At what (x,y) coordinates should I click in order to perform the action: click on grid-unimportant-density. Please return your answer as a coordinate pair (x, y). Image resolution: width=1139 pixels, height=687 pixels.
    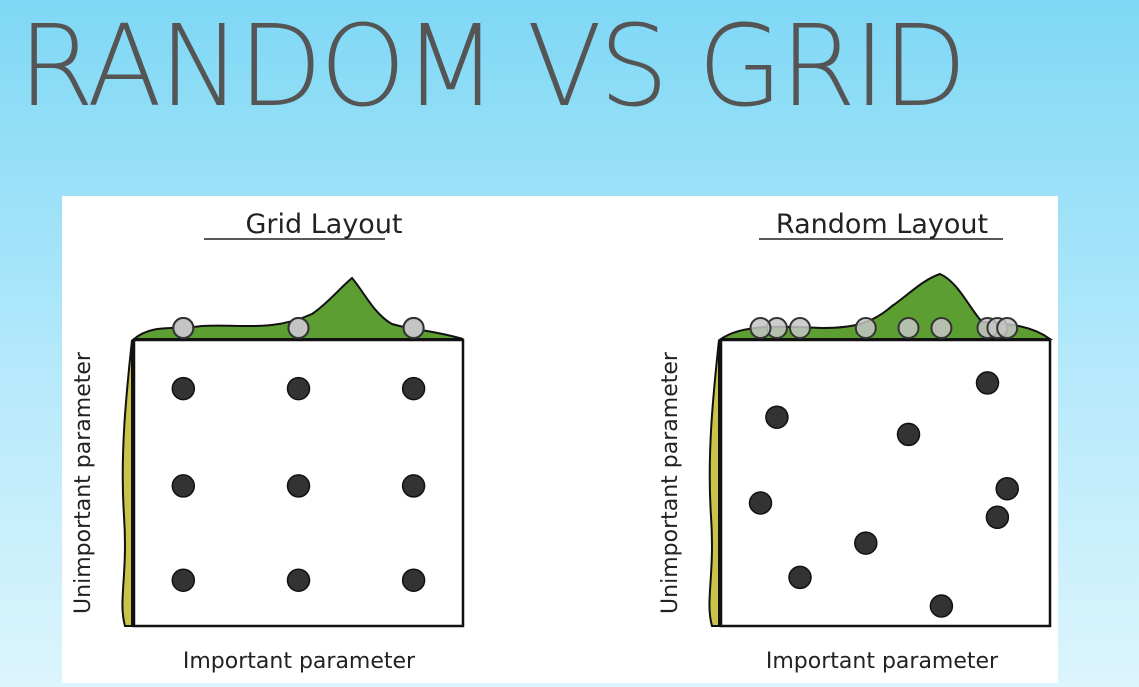
    Looking at the image, I should click on (127, 483).